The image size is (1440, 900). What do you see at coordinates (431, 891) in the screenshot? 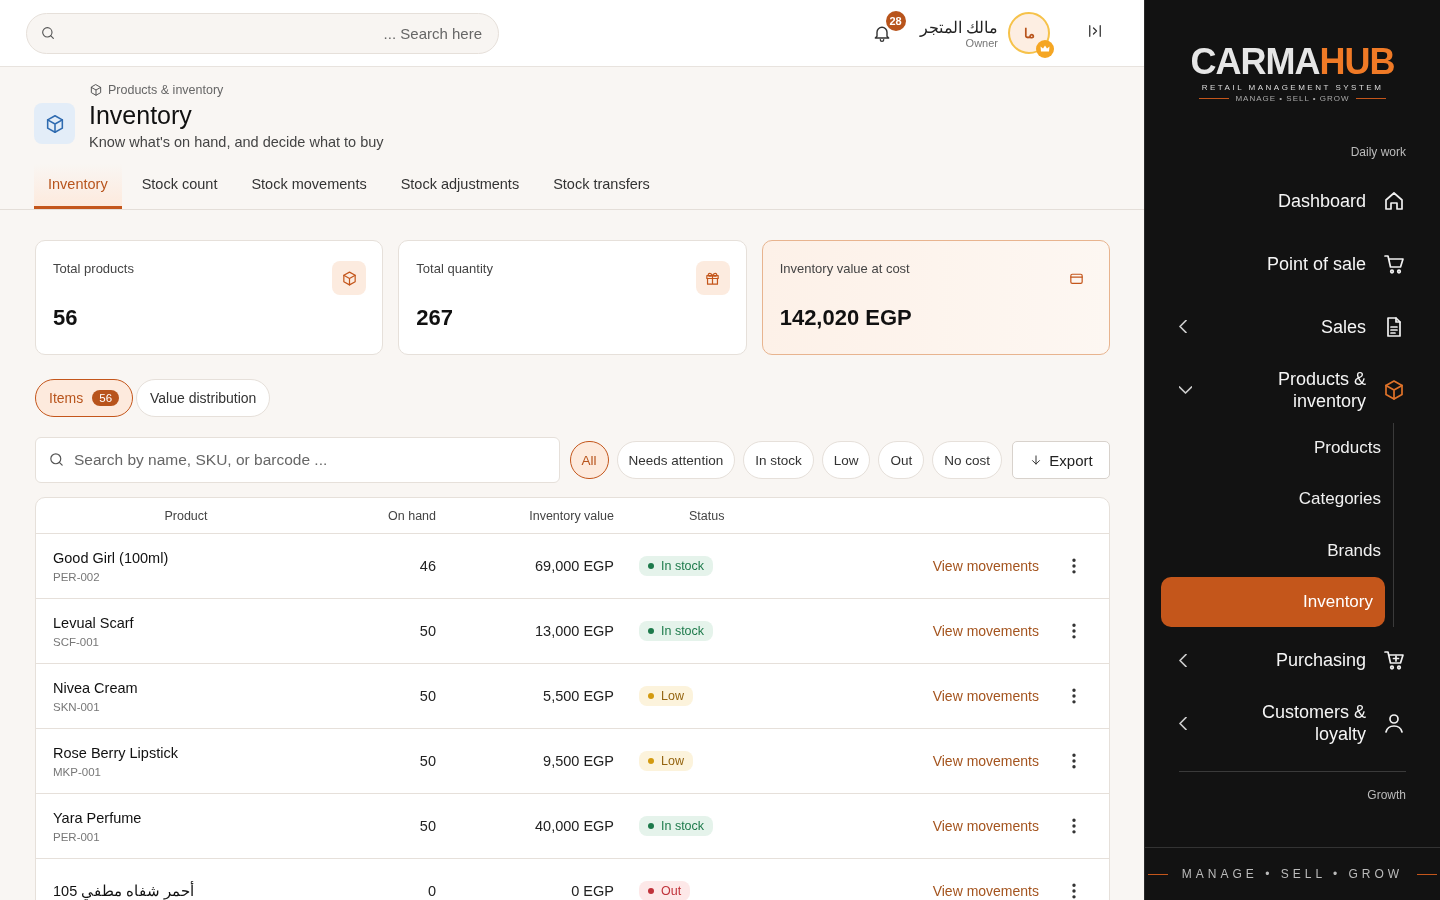
I see `on-hand-cell-text: 0` at bounding box center [431, 891].